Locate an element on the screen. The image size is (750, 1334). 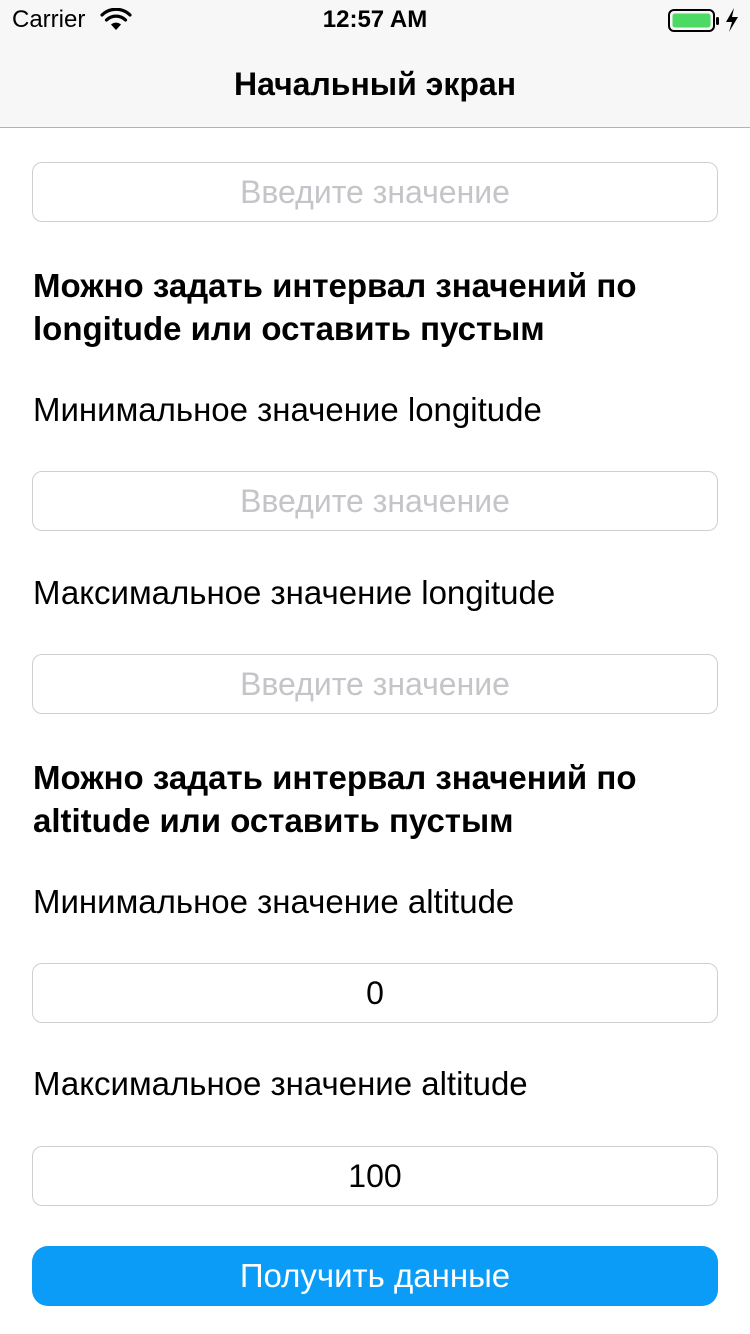
status-bar: Carrier 12:57 AM is located at coordinates (375, 20).